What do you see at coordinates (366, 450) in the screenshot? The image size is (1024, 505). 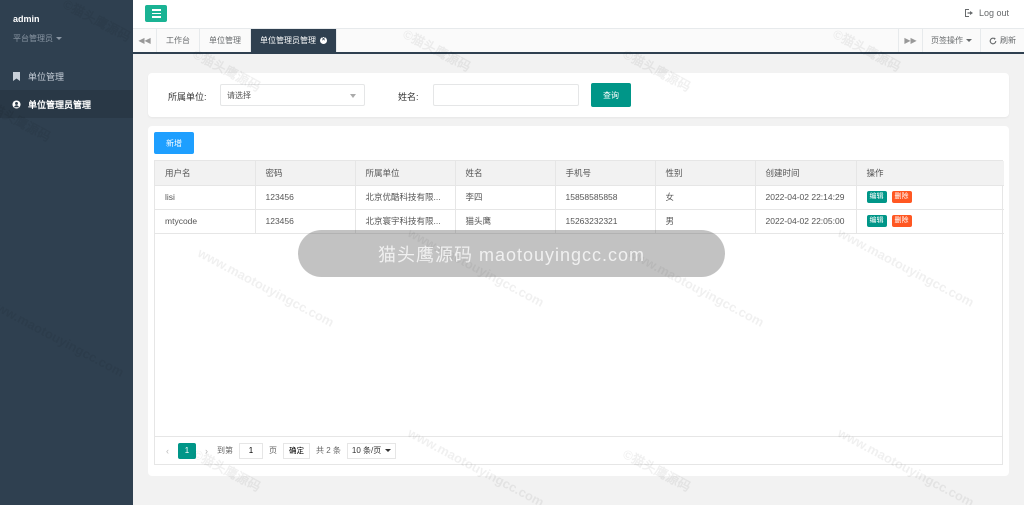 I see `page-size-label: 10 条/页` at bounding box center [366, 450].